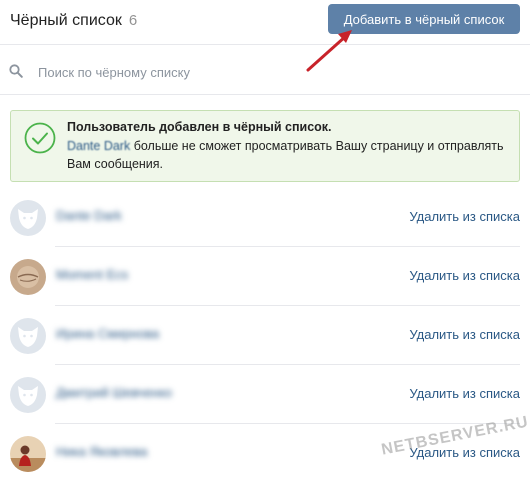 The height and width of the screenshot is (490, 530). I want to click on user-name: Moment Ecs, so click(92, 274).